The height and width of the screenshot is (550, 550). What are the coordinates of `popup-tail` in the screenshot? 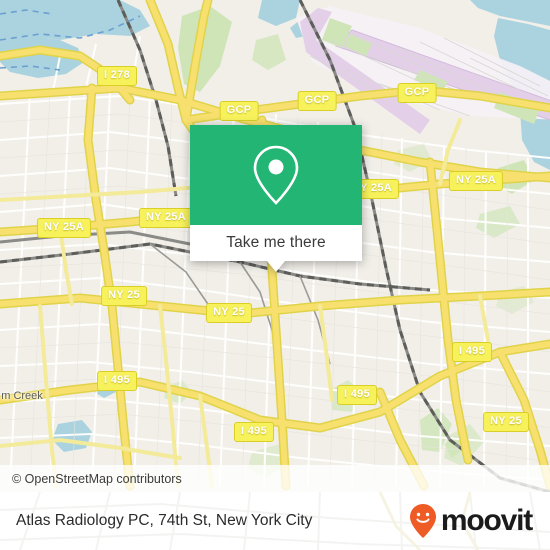 It's located at (276, 266).